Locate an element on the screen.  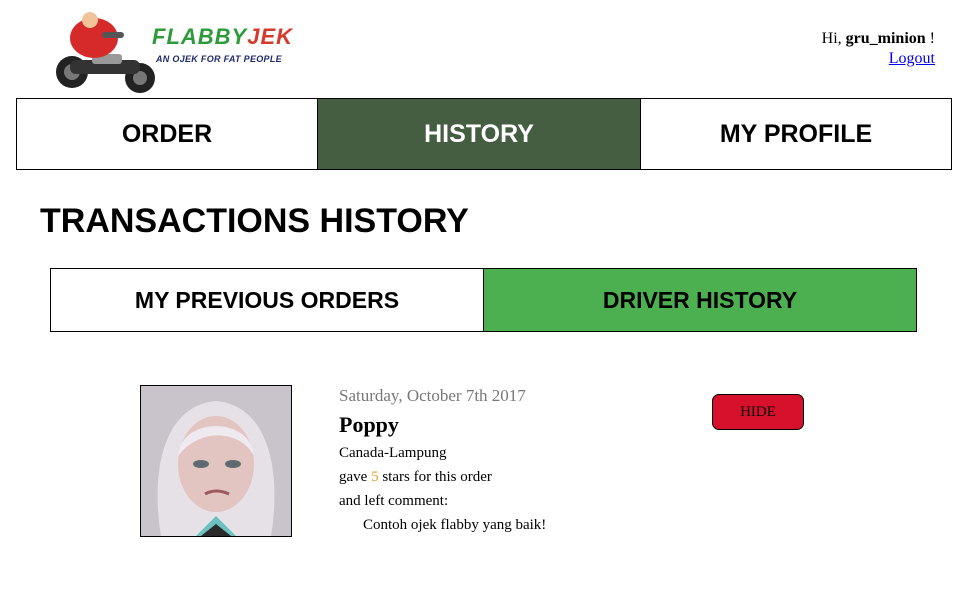
main-nav: ORDER HISTORY MY PROFILE is located at coordinates (484, 134).